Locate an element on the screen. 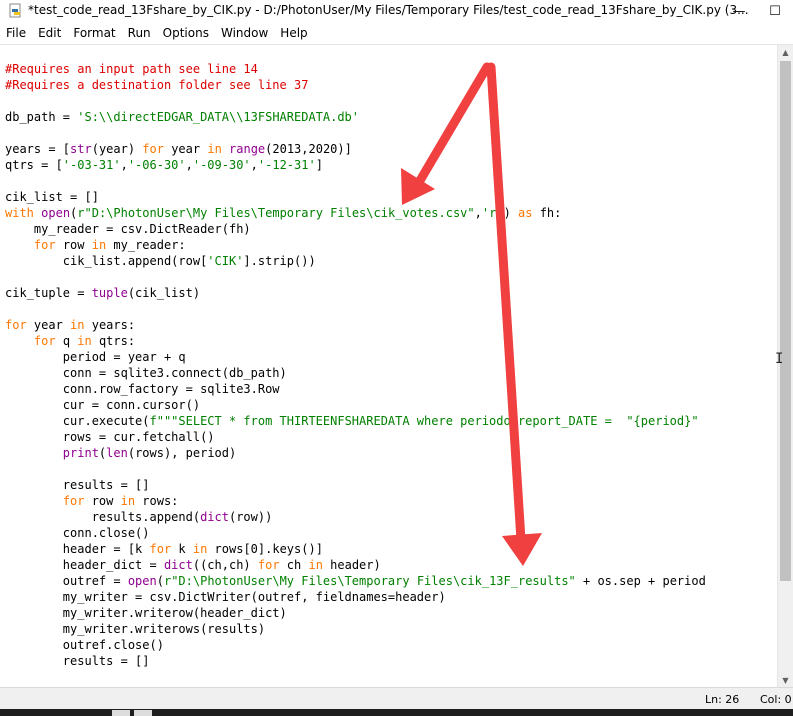  code-token: range is located at coordinates (247, 149).